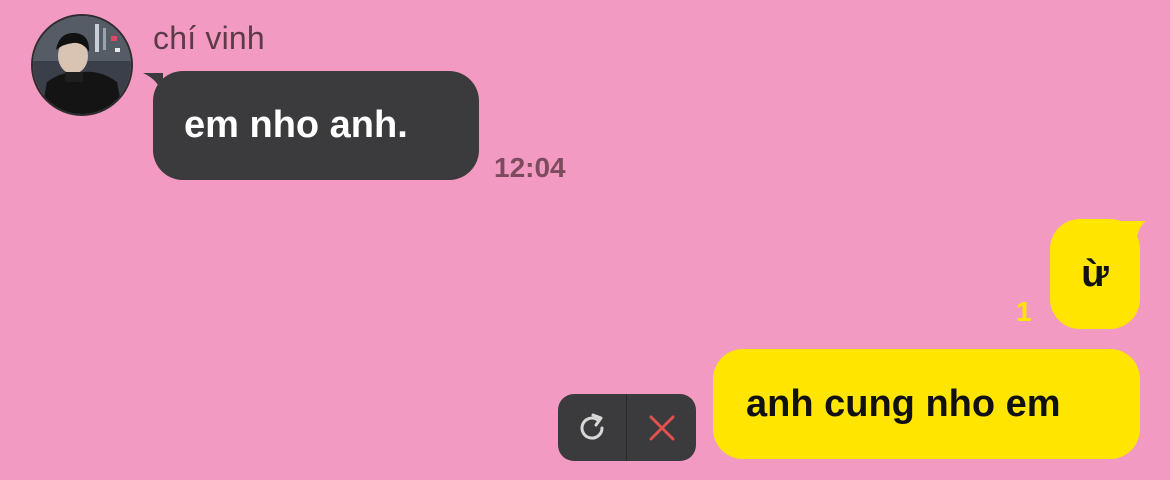 The height and width of the screenshot is (480, 1170). I want to click on incoming-message-bubble: em nho anh., so click(316, 125).